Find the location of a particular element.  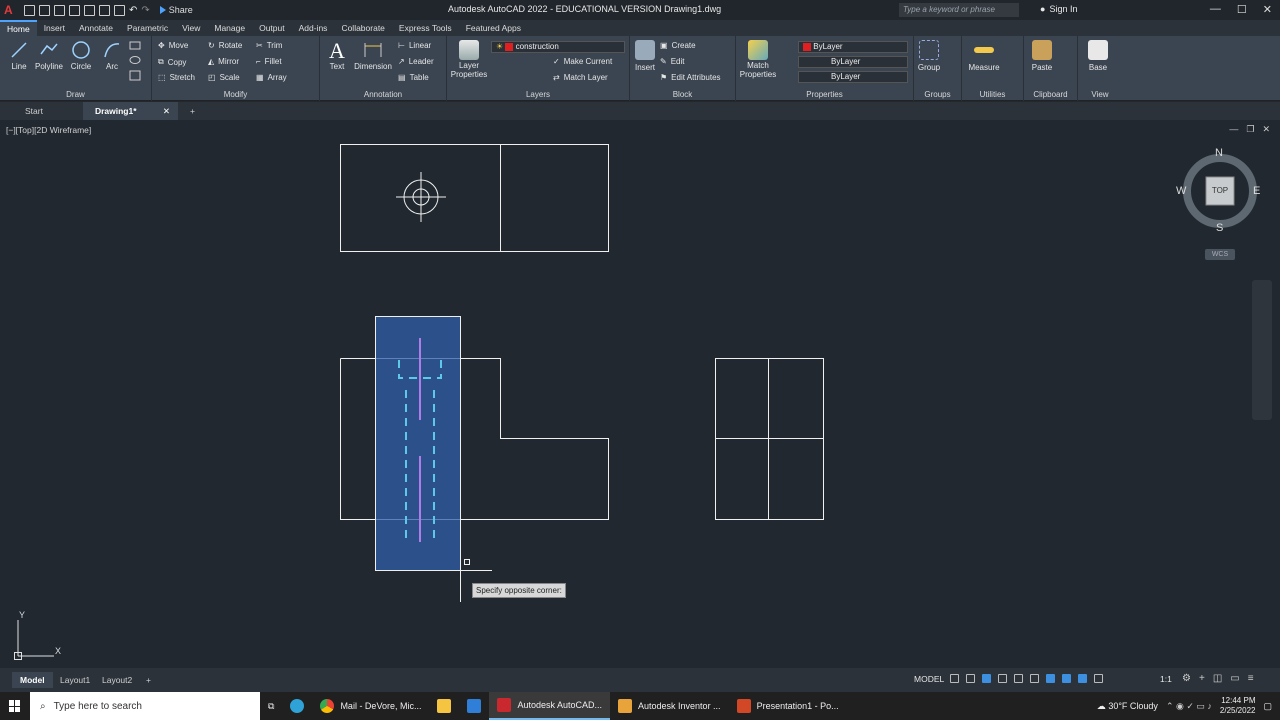

close-tab-icon: ✕ is located at coordinates (166, 111).